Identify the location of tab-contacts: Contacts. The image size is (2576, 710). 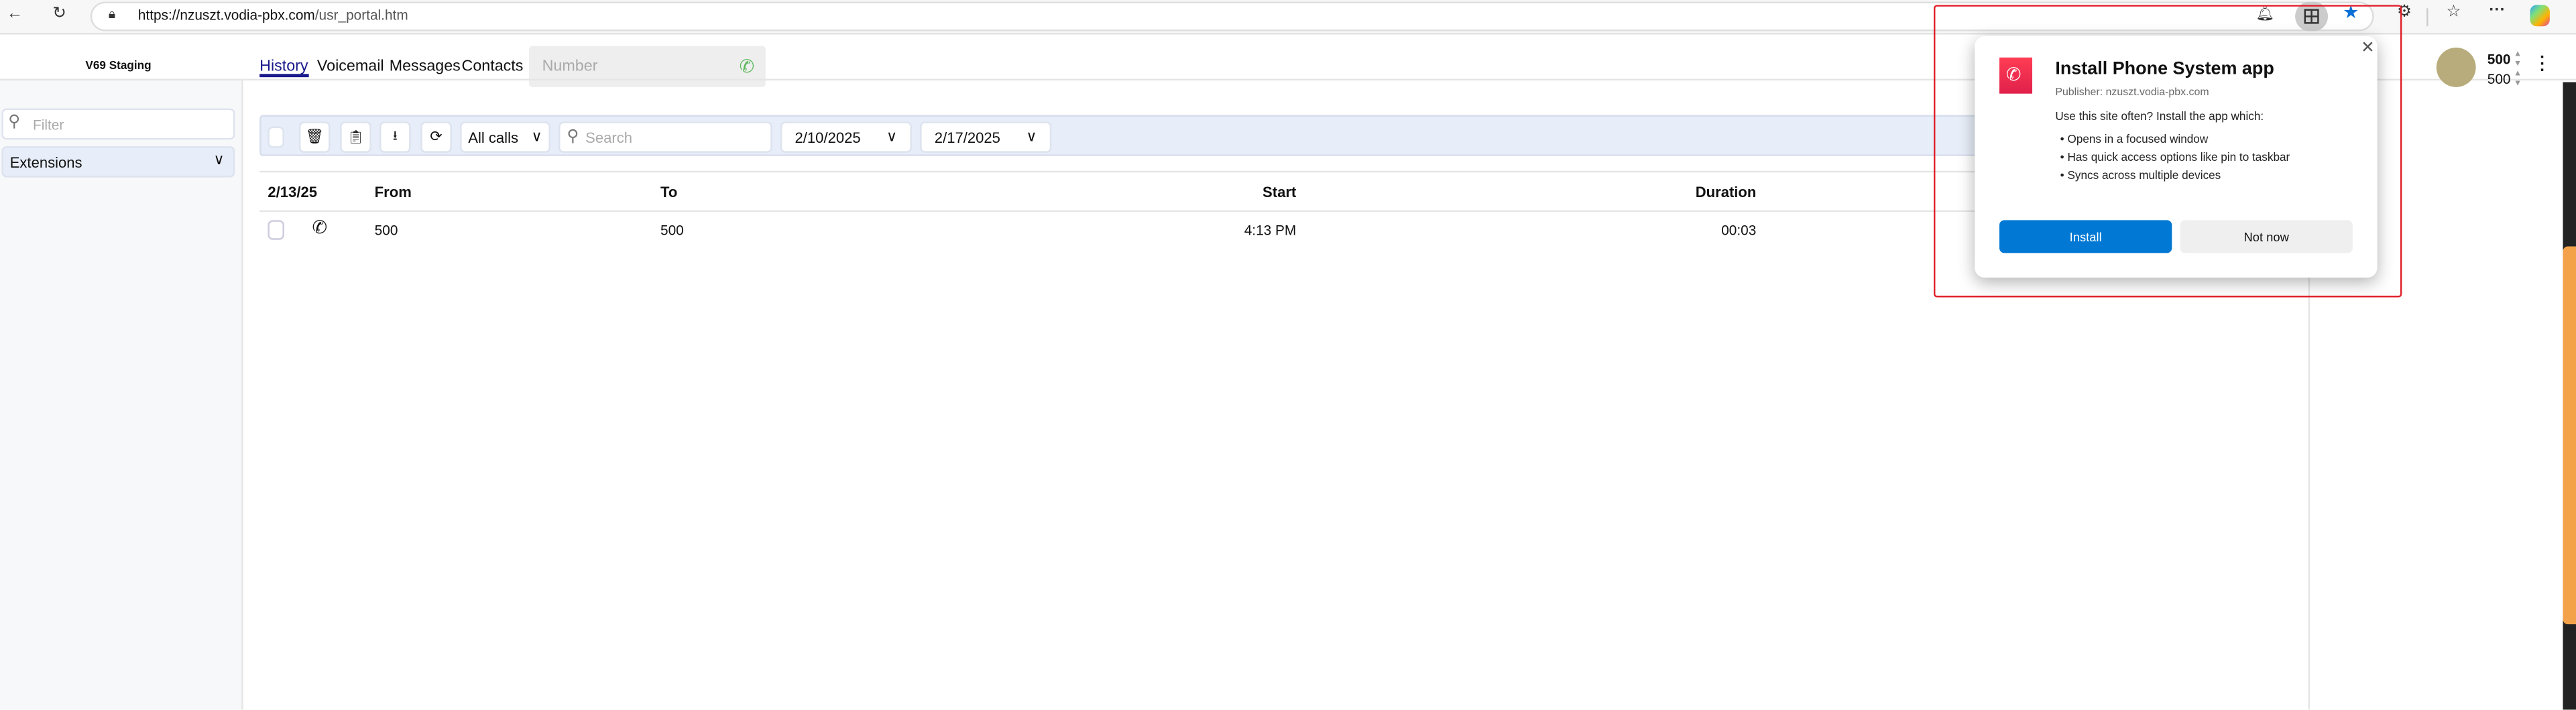
(493, 67).